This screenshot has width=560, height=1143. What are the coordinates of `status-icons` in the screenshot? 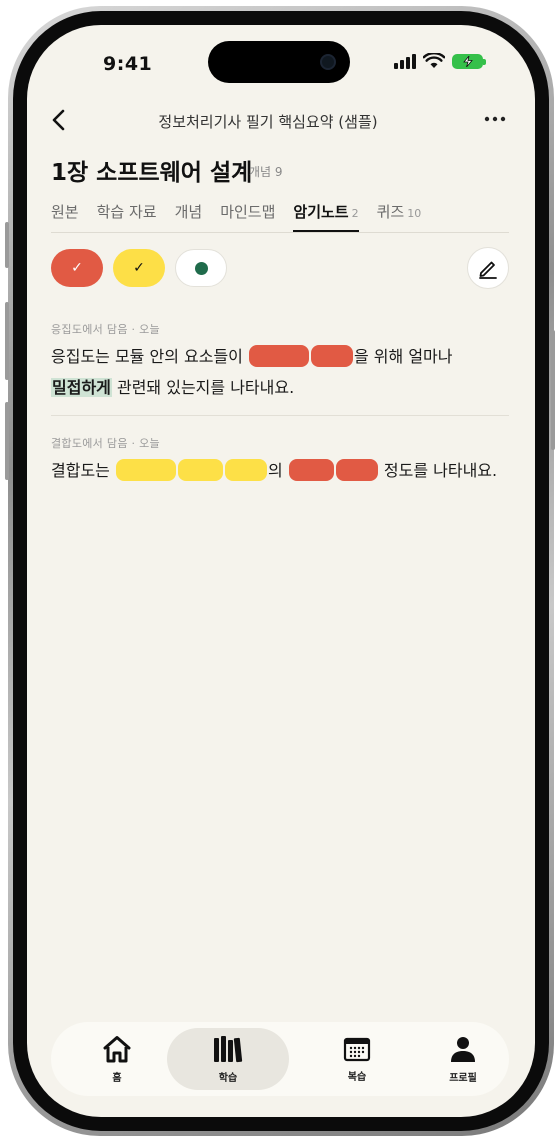 It's located at (440, 61).